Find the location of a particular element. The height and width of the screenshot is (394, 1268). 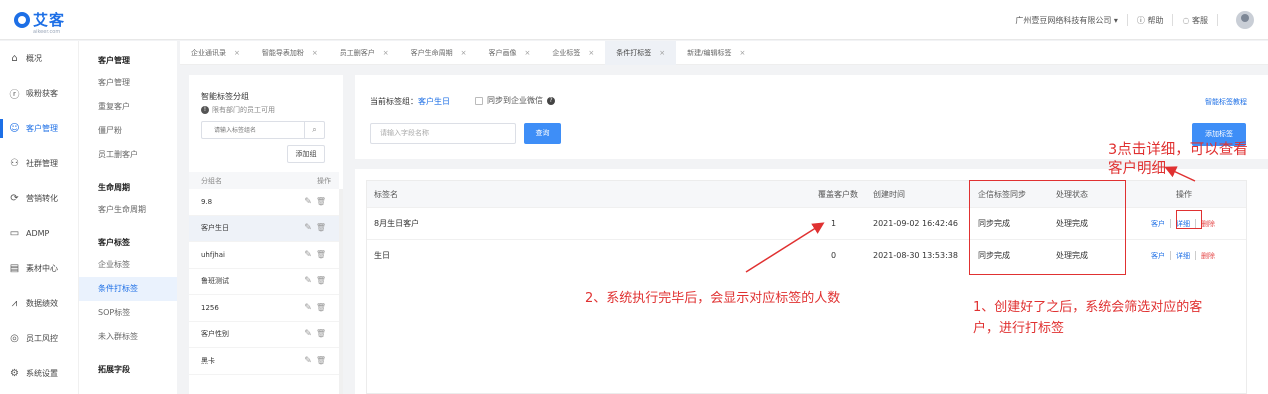

arrow-to-detail is located at coordinates (1180, 174).